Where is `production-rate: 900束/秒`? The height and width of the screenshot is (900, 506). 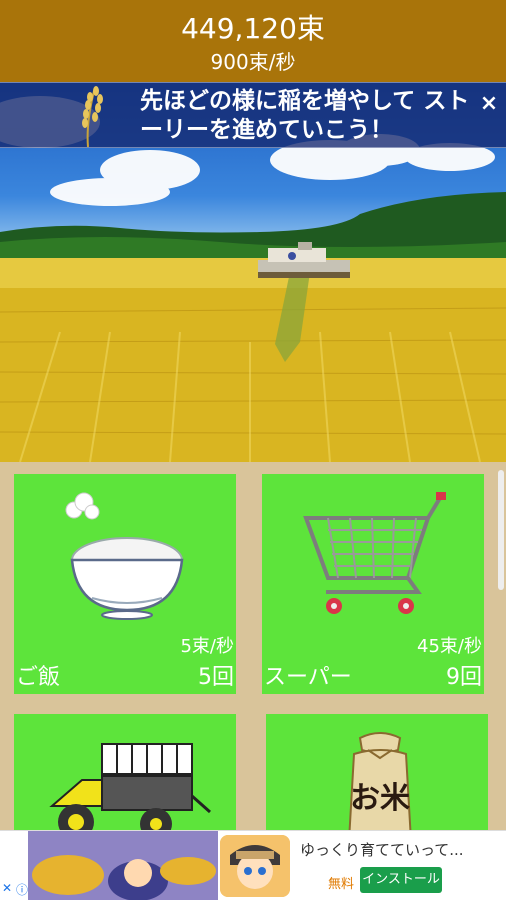
production-rate: 900束/秒 is located at coordinates (253, 62).